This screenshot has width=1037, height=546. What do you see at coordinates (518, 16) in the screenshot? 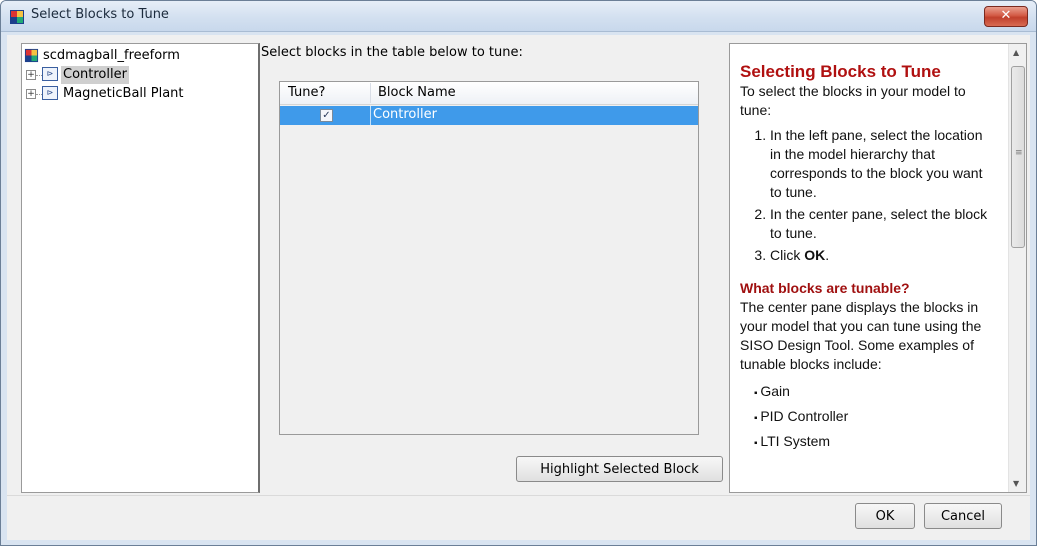
I see `title-bar: Select Blocks to Tune ✕` at bounding box center [518, 16].